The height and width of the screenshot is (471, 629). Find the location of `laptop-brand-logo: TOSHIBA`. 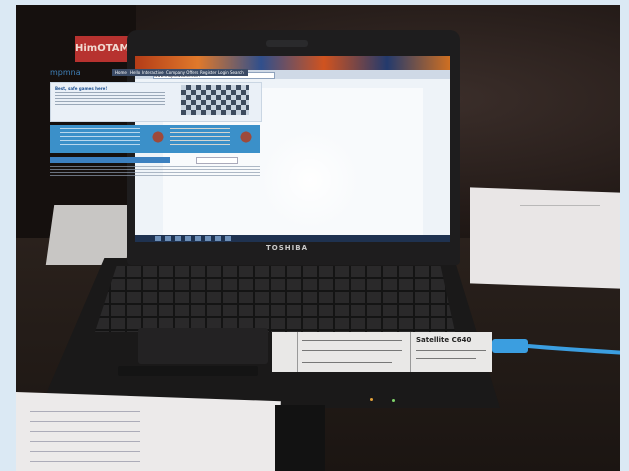

laptop-brand-logo: TOSHIBA is located at coordinates (287, 248).